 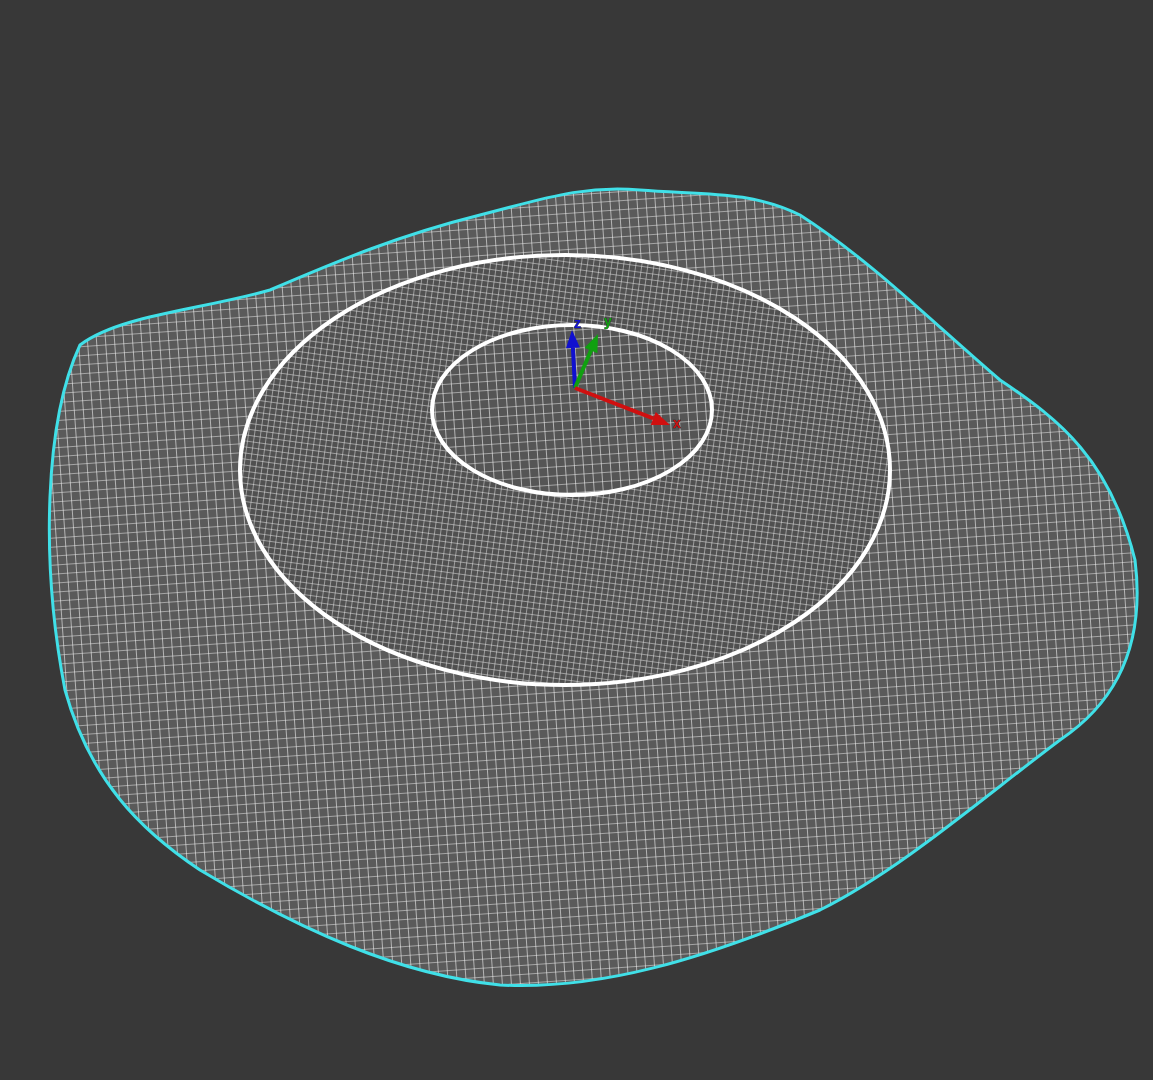 I want to click on axis-label: x, so click(x=677, y=423).